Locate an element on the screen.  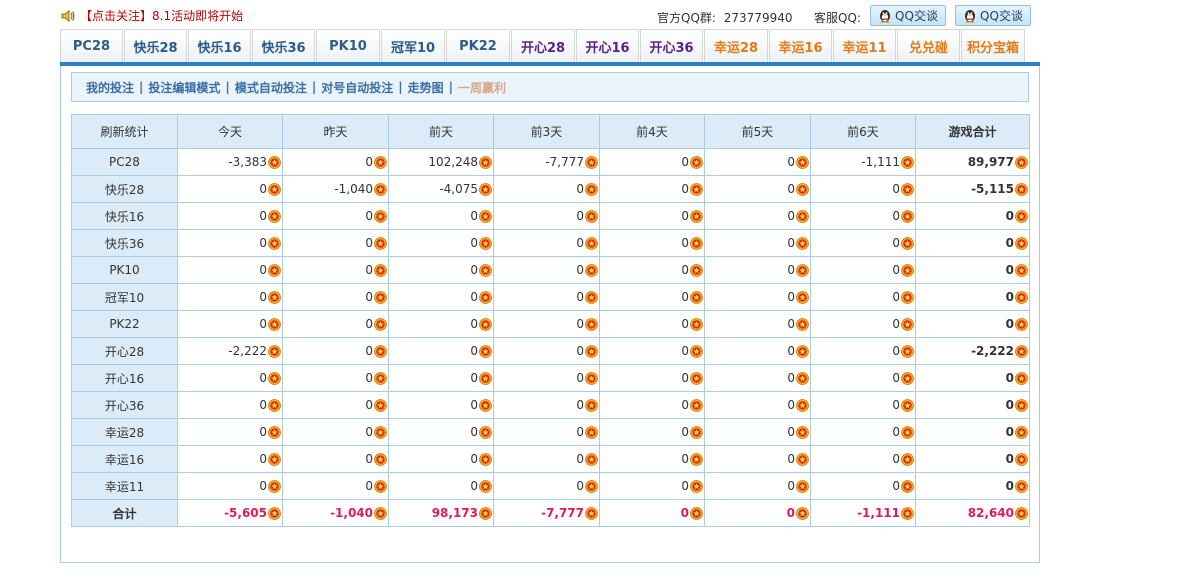
subnav-item-1: 投注编辑模式 is located at coordinates (184, 87).